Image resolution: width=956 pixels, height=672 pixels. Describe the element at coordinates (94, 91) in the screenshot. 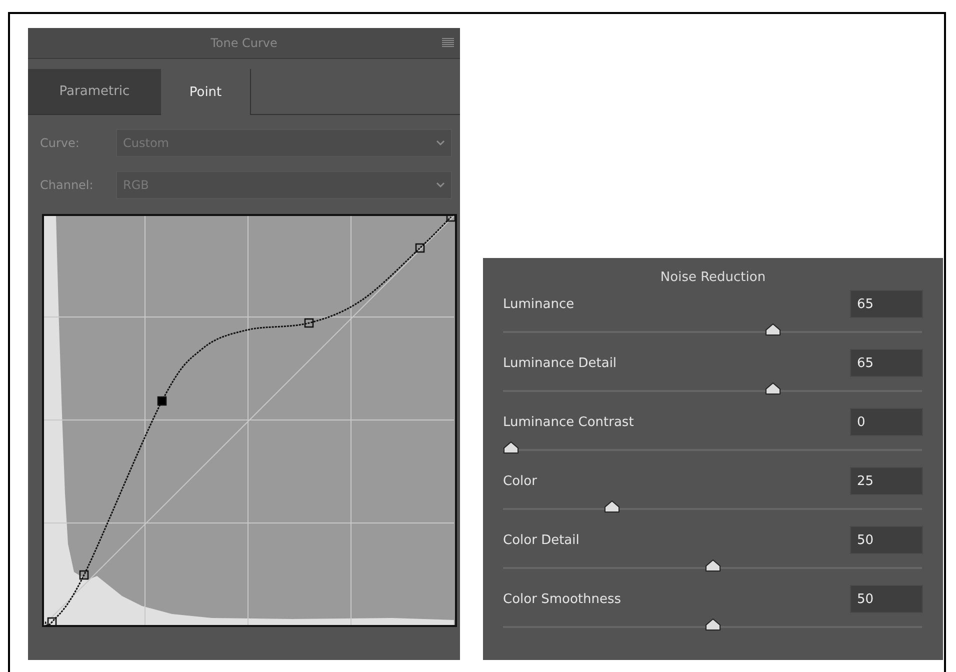

I see `tab: Parametric` at that location.